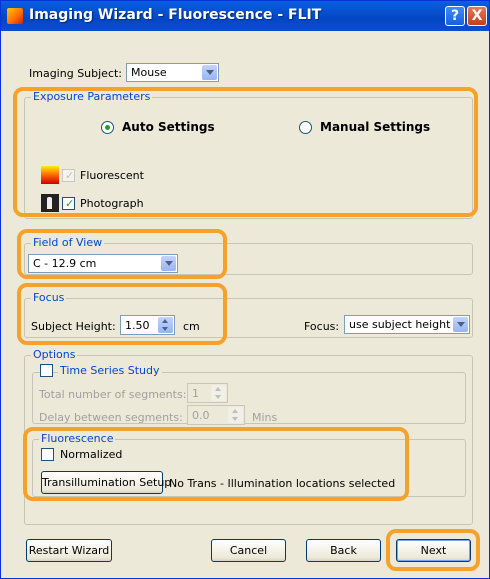  What do you see at coordinates (111, 417) in the screenshot?
I see `delay-label: Delay between segments:` at bounding box center [111, 417].